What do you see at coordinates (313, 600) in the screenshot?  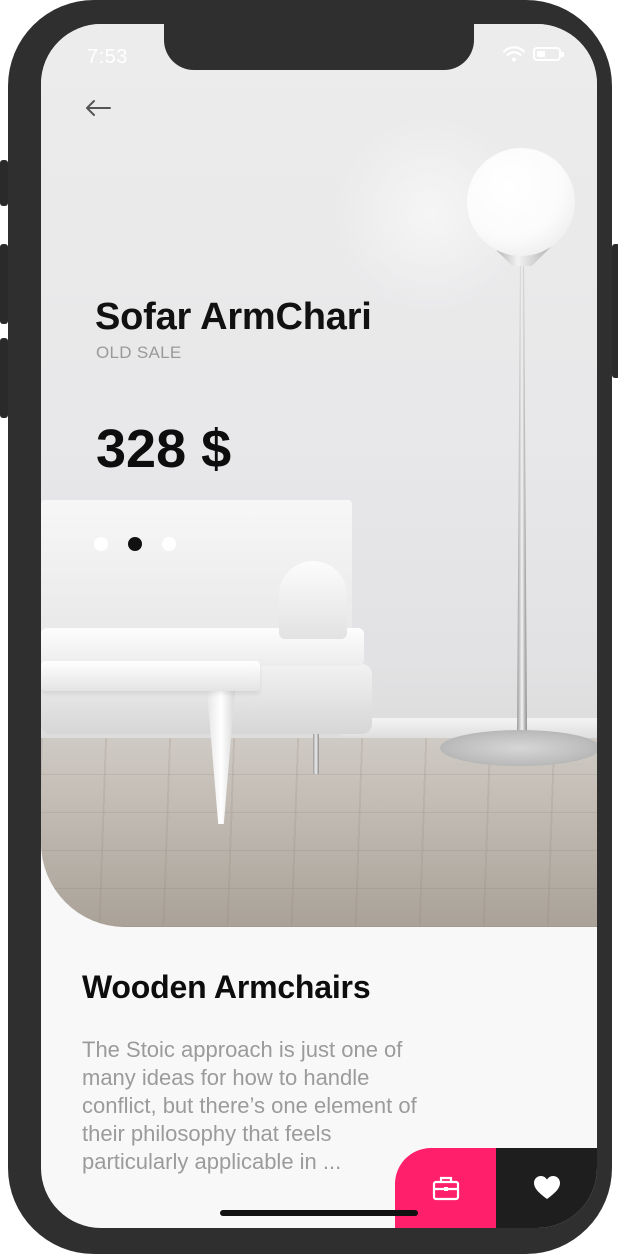 I see `sofa-armrest` at bounding box center [313, 600].